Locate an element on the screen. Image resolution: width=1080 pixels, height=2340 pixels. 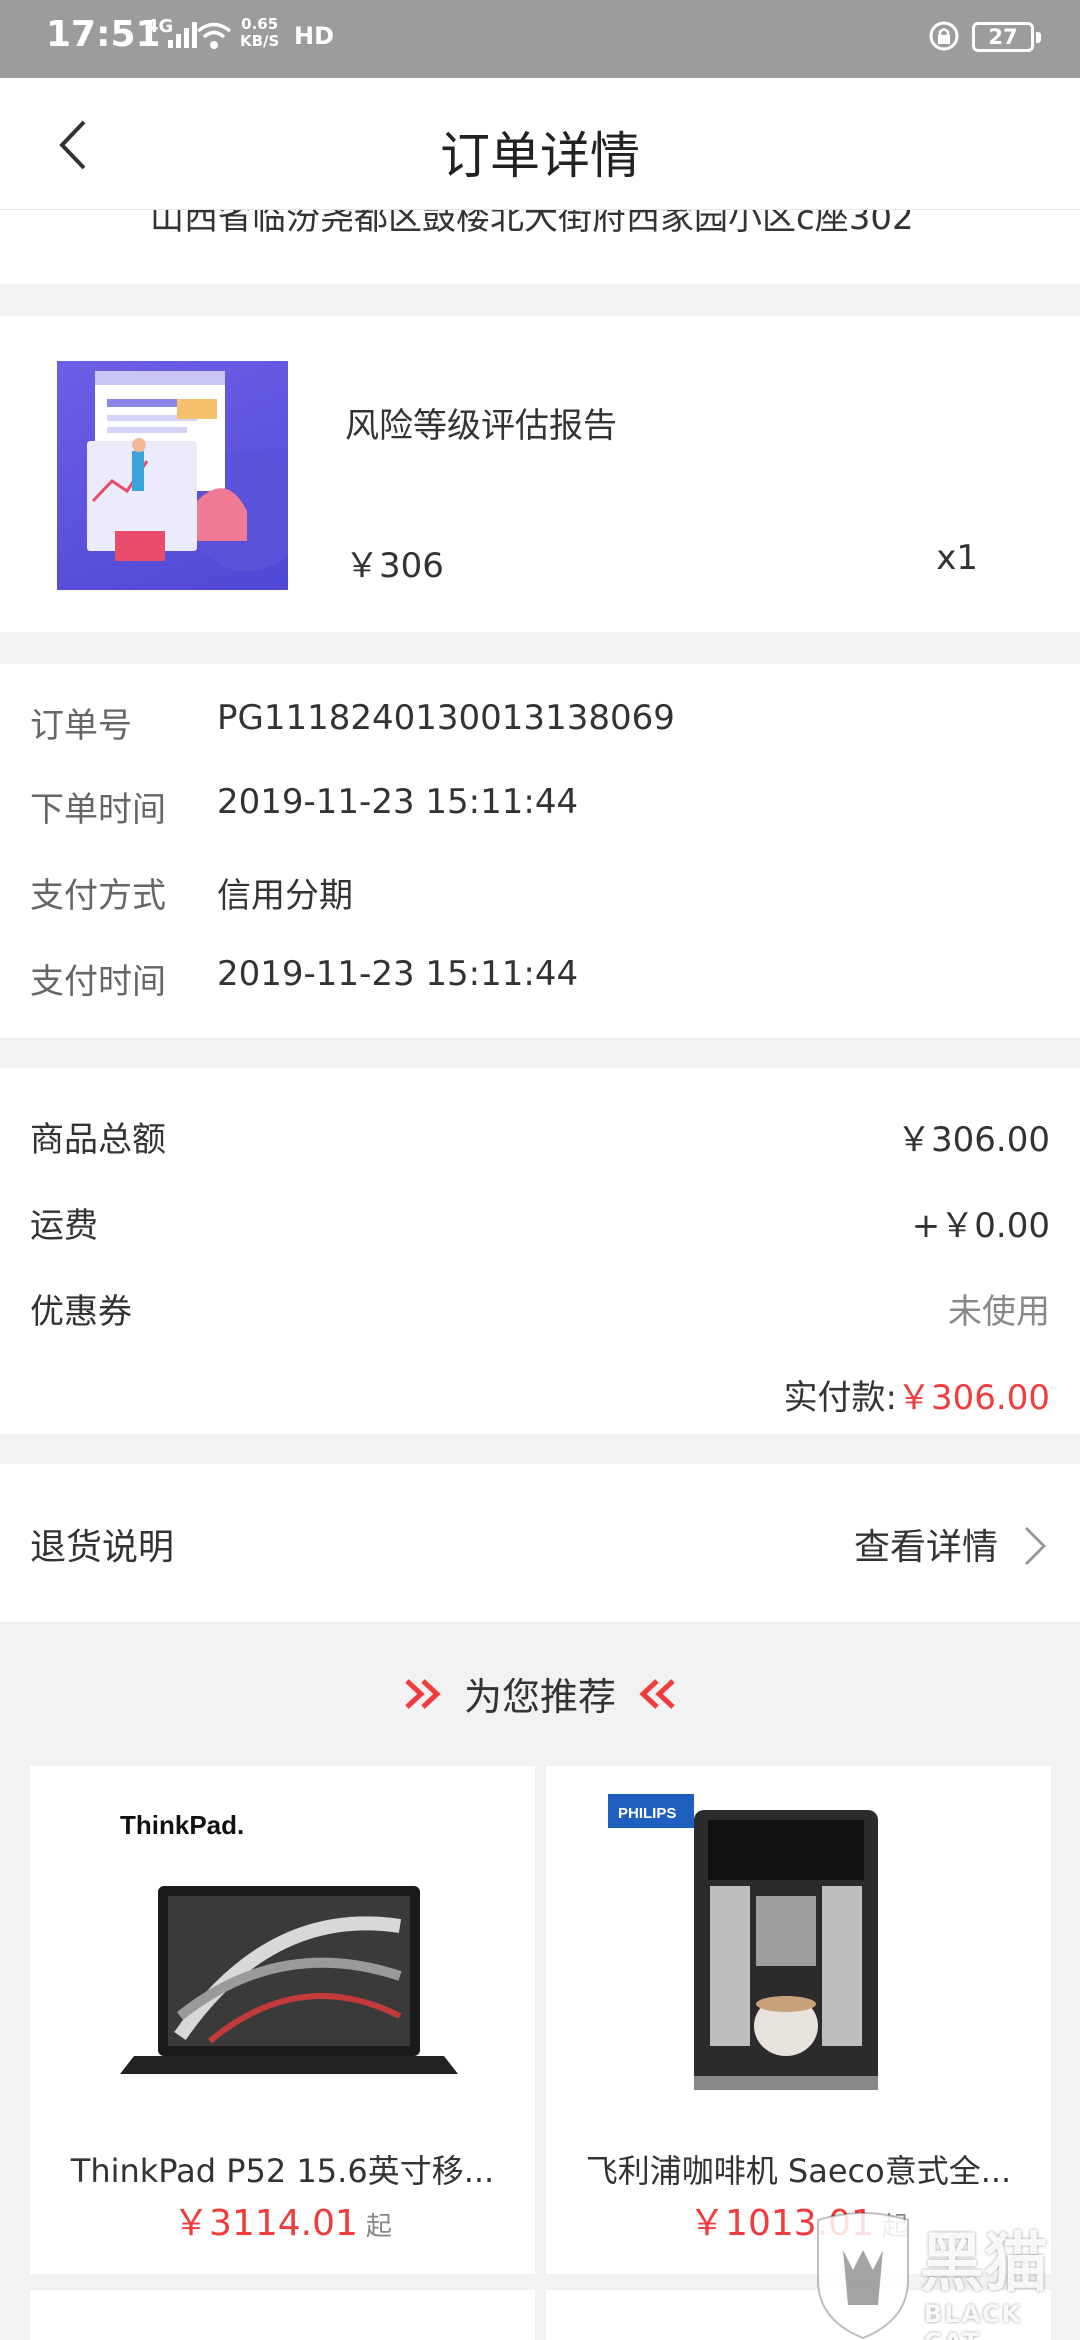
order-number-row: 订单号 PG1118240130013138069 is located at coordinates (540, 728).